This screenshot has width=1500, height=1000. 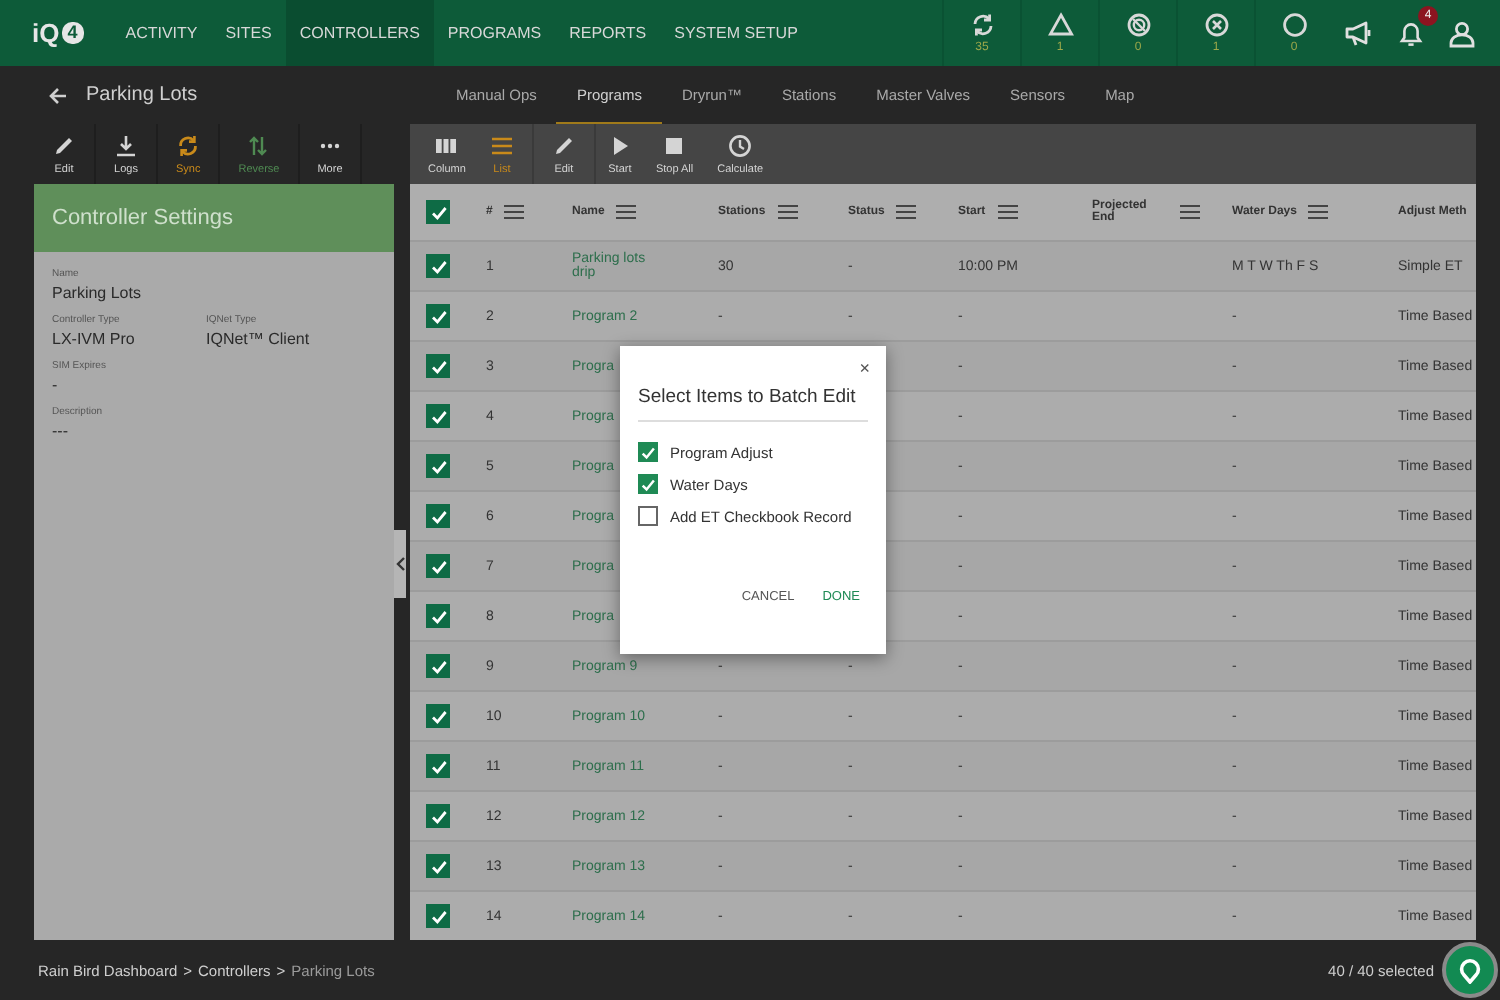 What do you see at coordinates (1216, 25) in the screenshot?
I see `circle-x-icon` at bounding box center [1216, 25].